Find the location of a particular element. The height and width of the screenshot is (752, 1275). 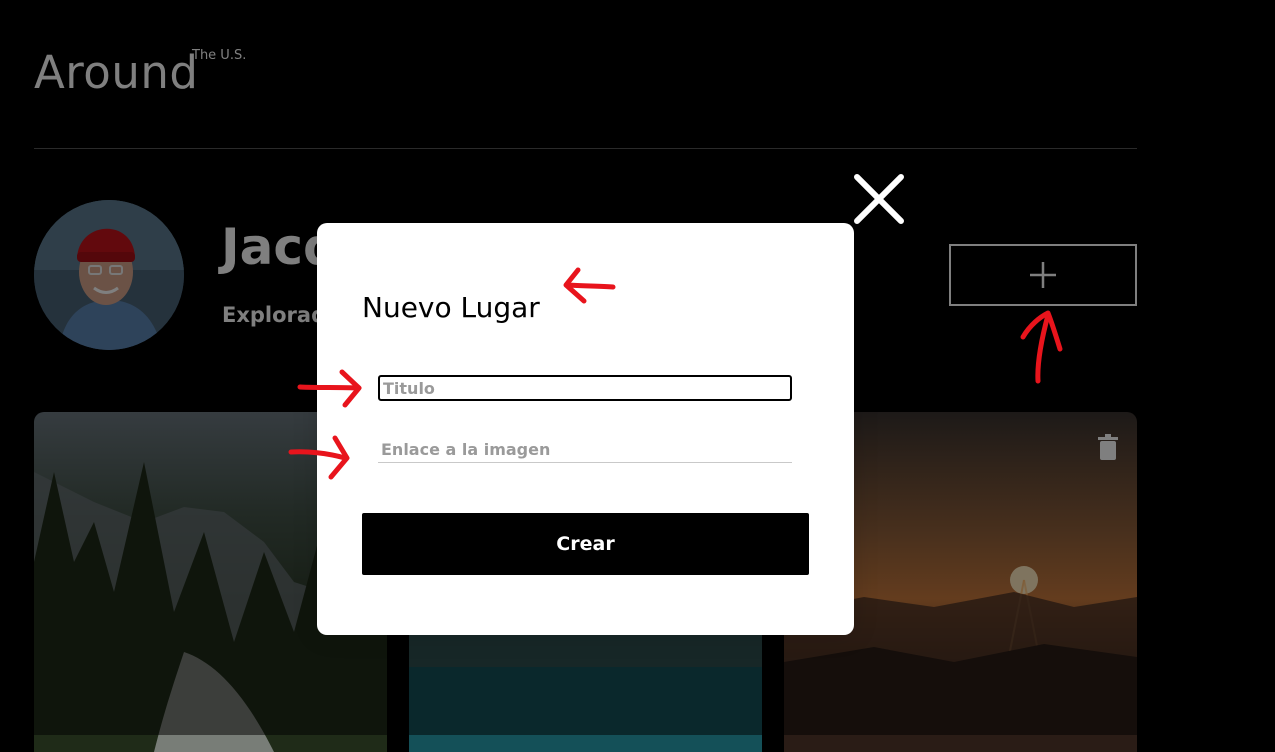

close-icon is located at coordinates (879, 199).